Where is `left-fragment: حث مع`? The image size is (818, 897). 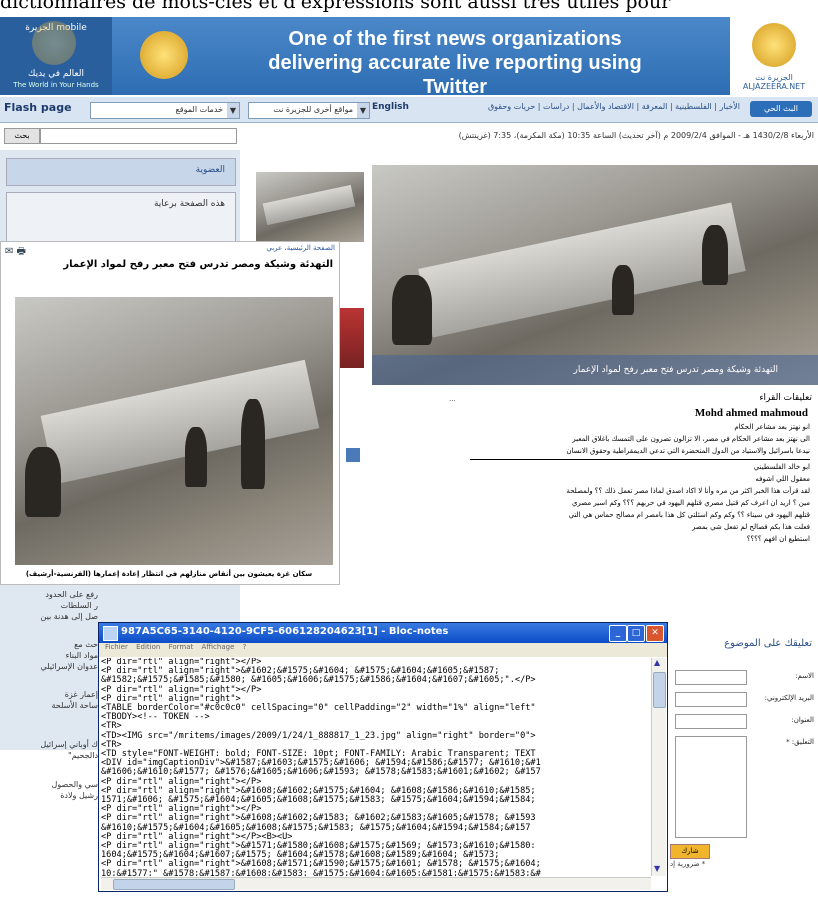
left-fragment: حث مع is located at coordinates (86, 644).